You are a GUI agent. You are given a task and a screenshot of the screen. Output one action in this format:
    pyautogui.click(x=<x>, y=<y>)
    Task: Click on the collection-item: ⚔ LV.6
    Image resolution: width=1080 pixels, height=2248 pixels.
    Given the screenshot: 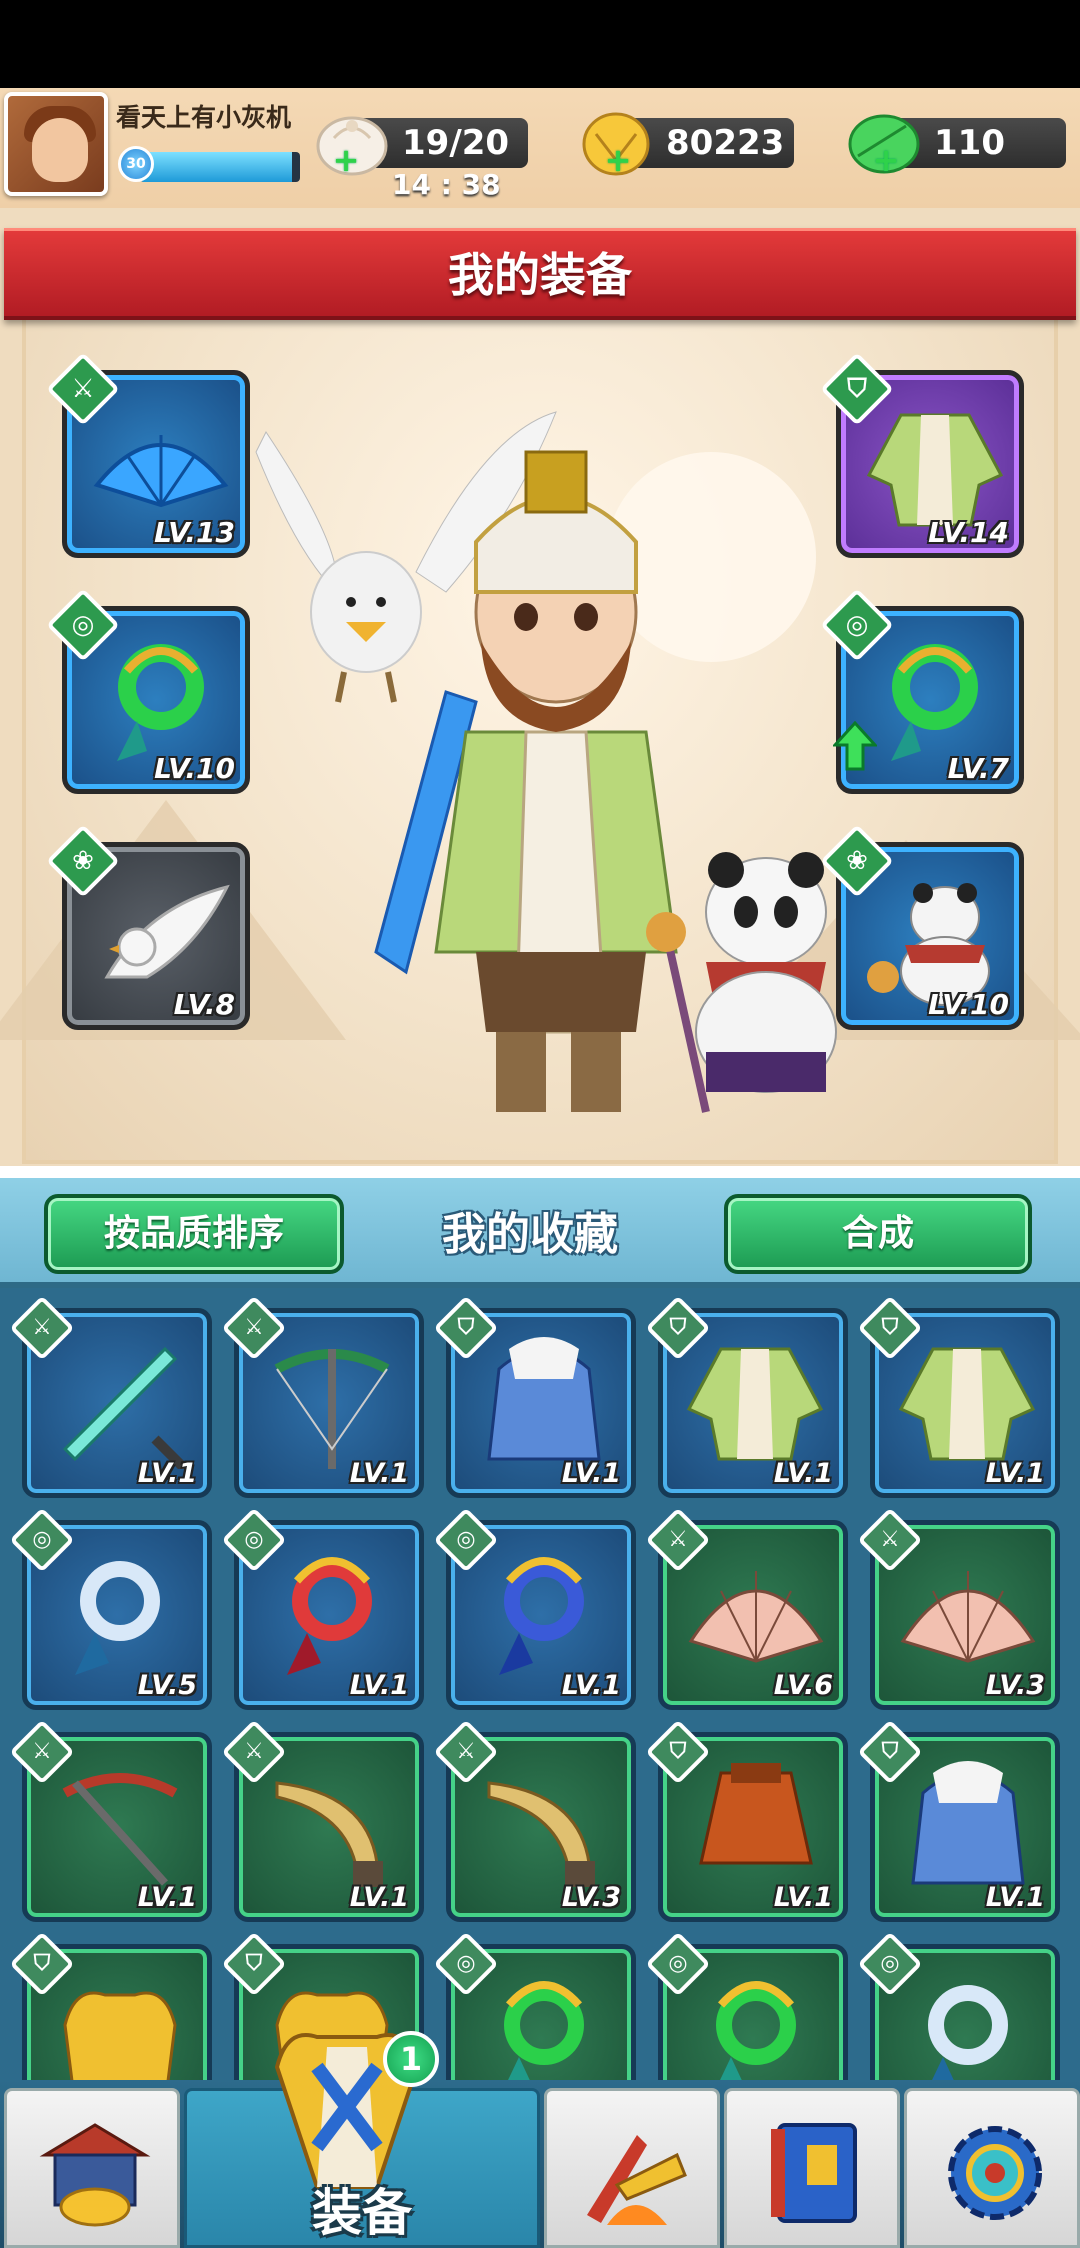 What is the action you would take?
    pyautogui.click(x=746, y=1608)
    